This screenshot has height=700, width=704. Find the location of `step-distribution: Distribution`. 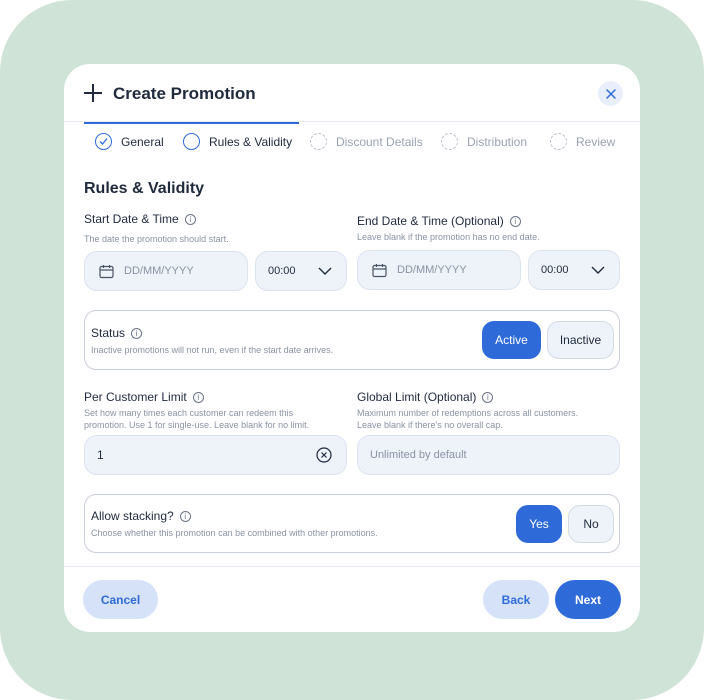

step-distribution: Distribution is located at coordinates (484, 141).